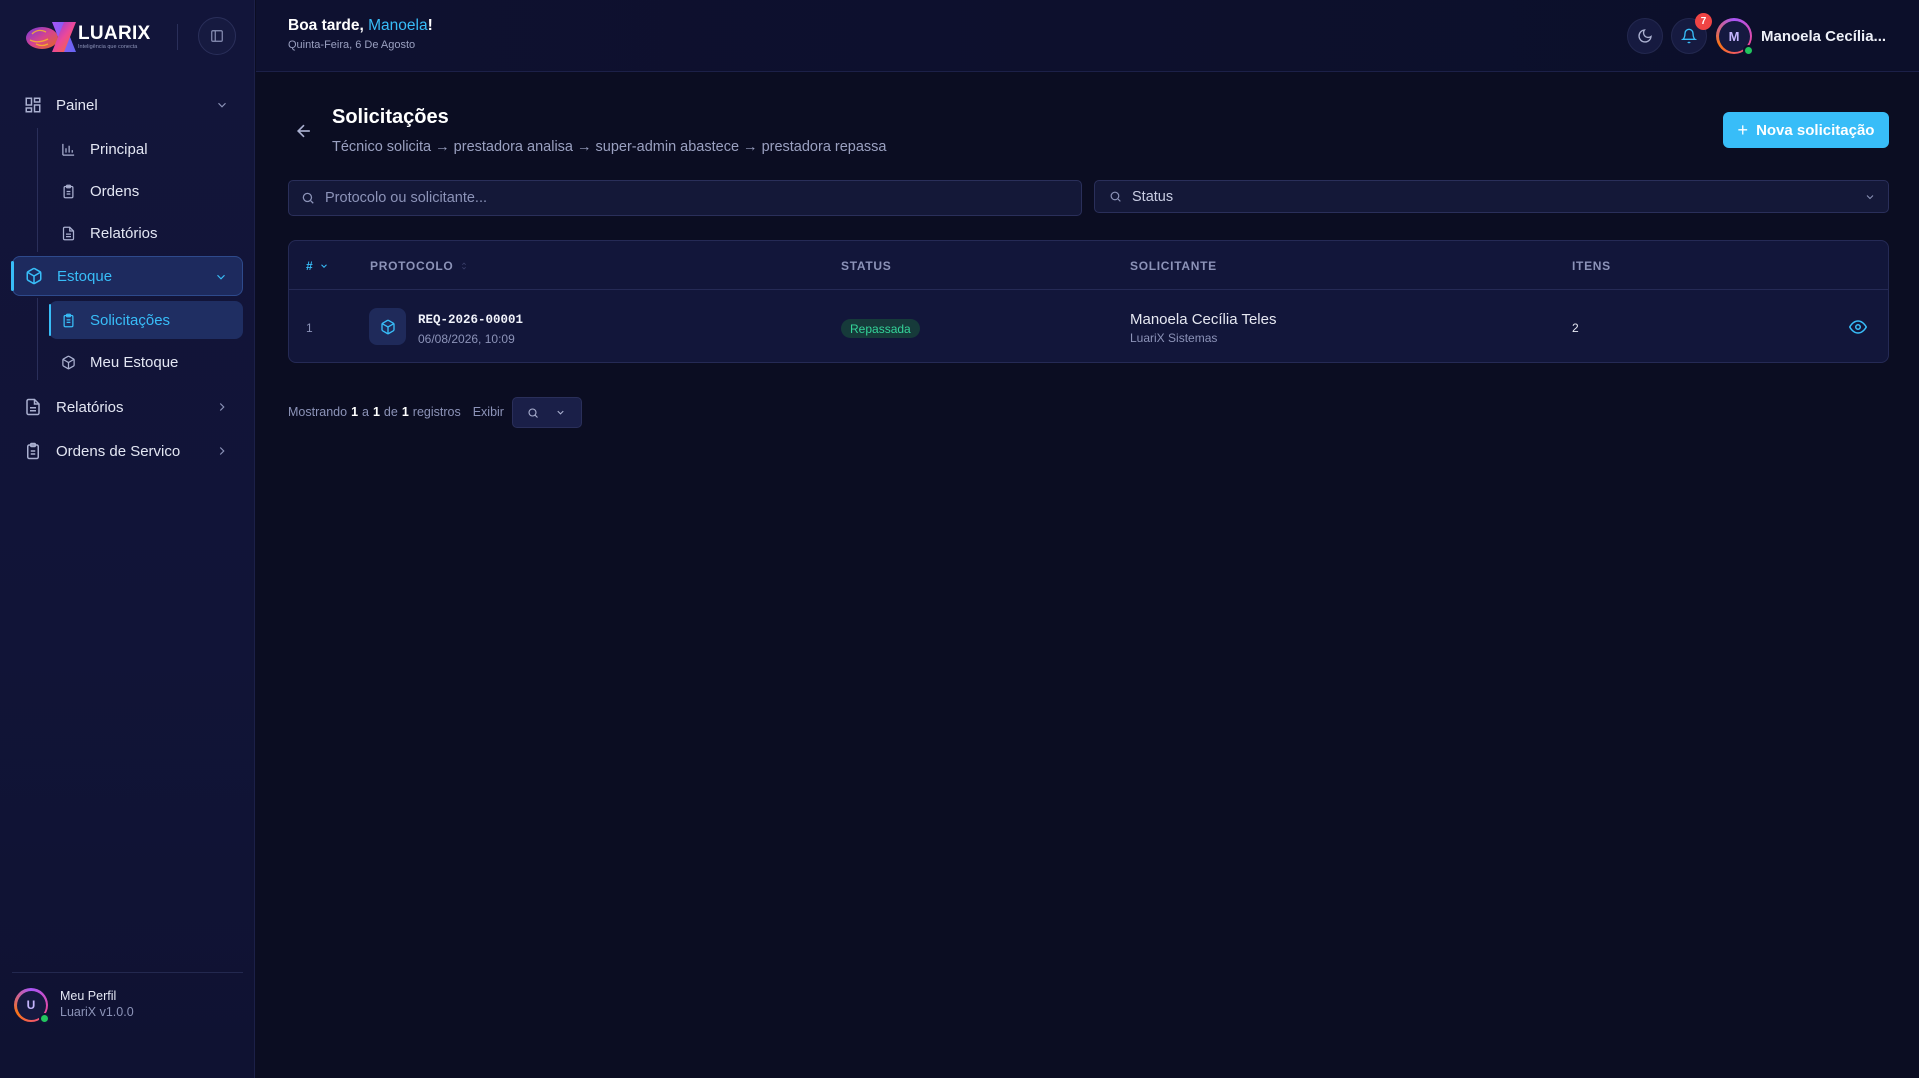 The width and height of the screenshot is (1919, 1078). What do you see at coordinates (1858, 327) in the screenshot?
I see `eye-icon` at bounding box center [1858, 327].